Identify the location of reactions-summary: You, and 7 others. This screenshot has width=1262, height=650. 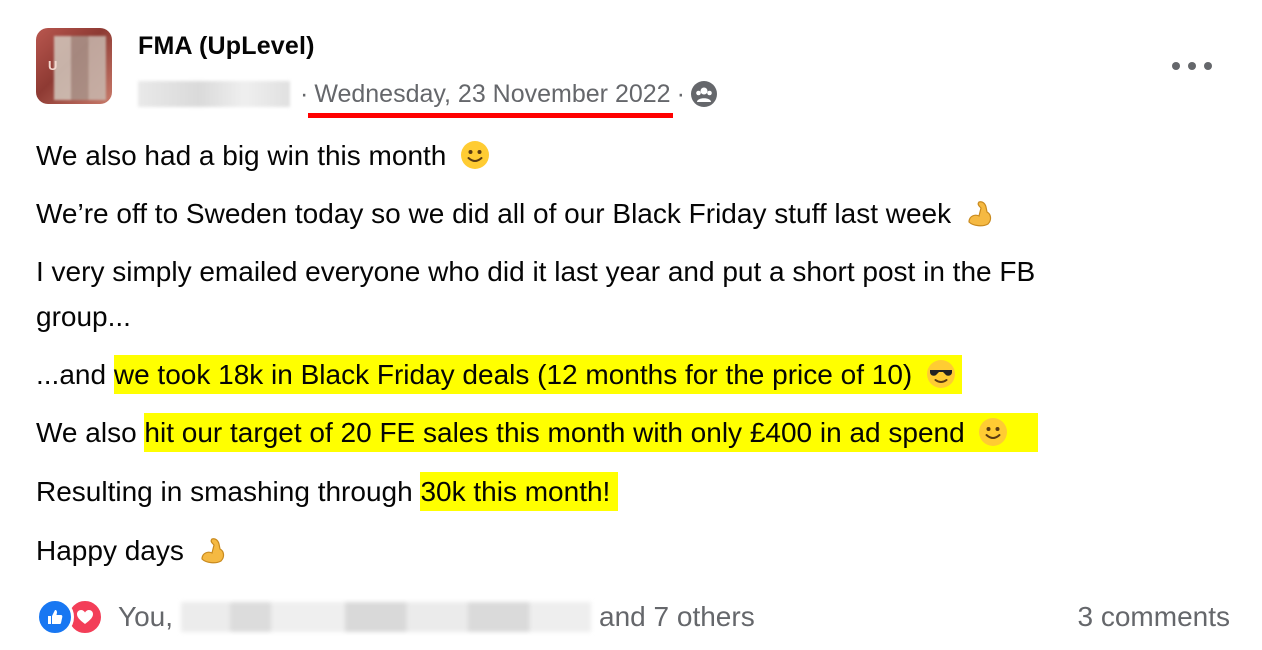
(395, 617).